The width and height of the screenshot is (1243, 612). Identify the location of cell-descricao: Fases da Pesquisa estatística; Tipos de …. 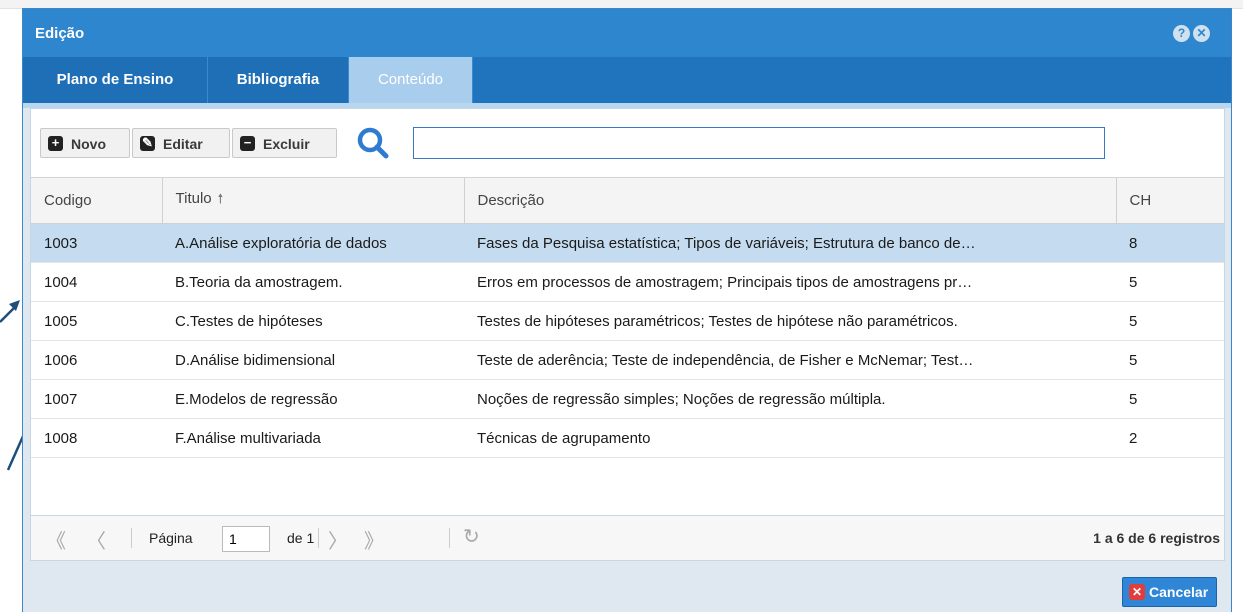
(790, 243).